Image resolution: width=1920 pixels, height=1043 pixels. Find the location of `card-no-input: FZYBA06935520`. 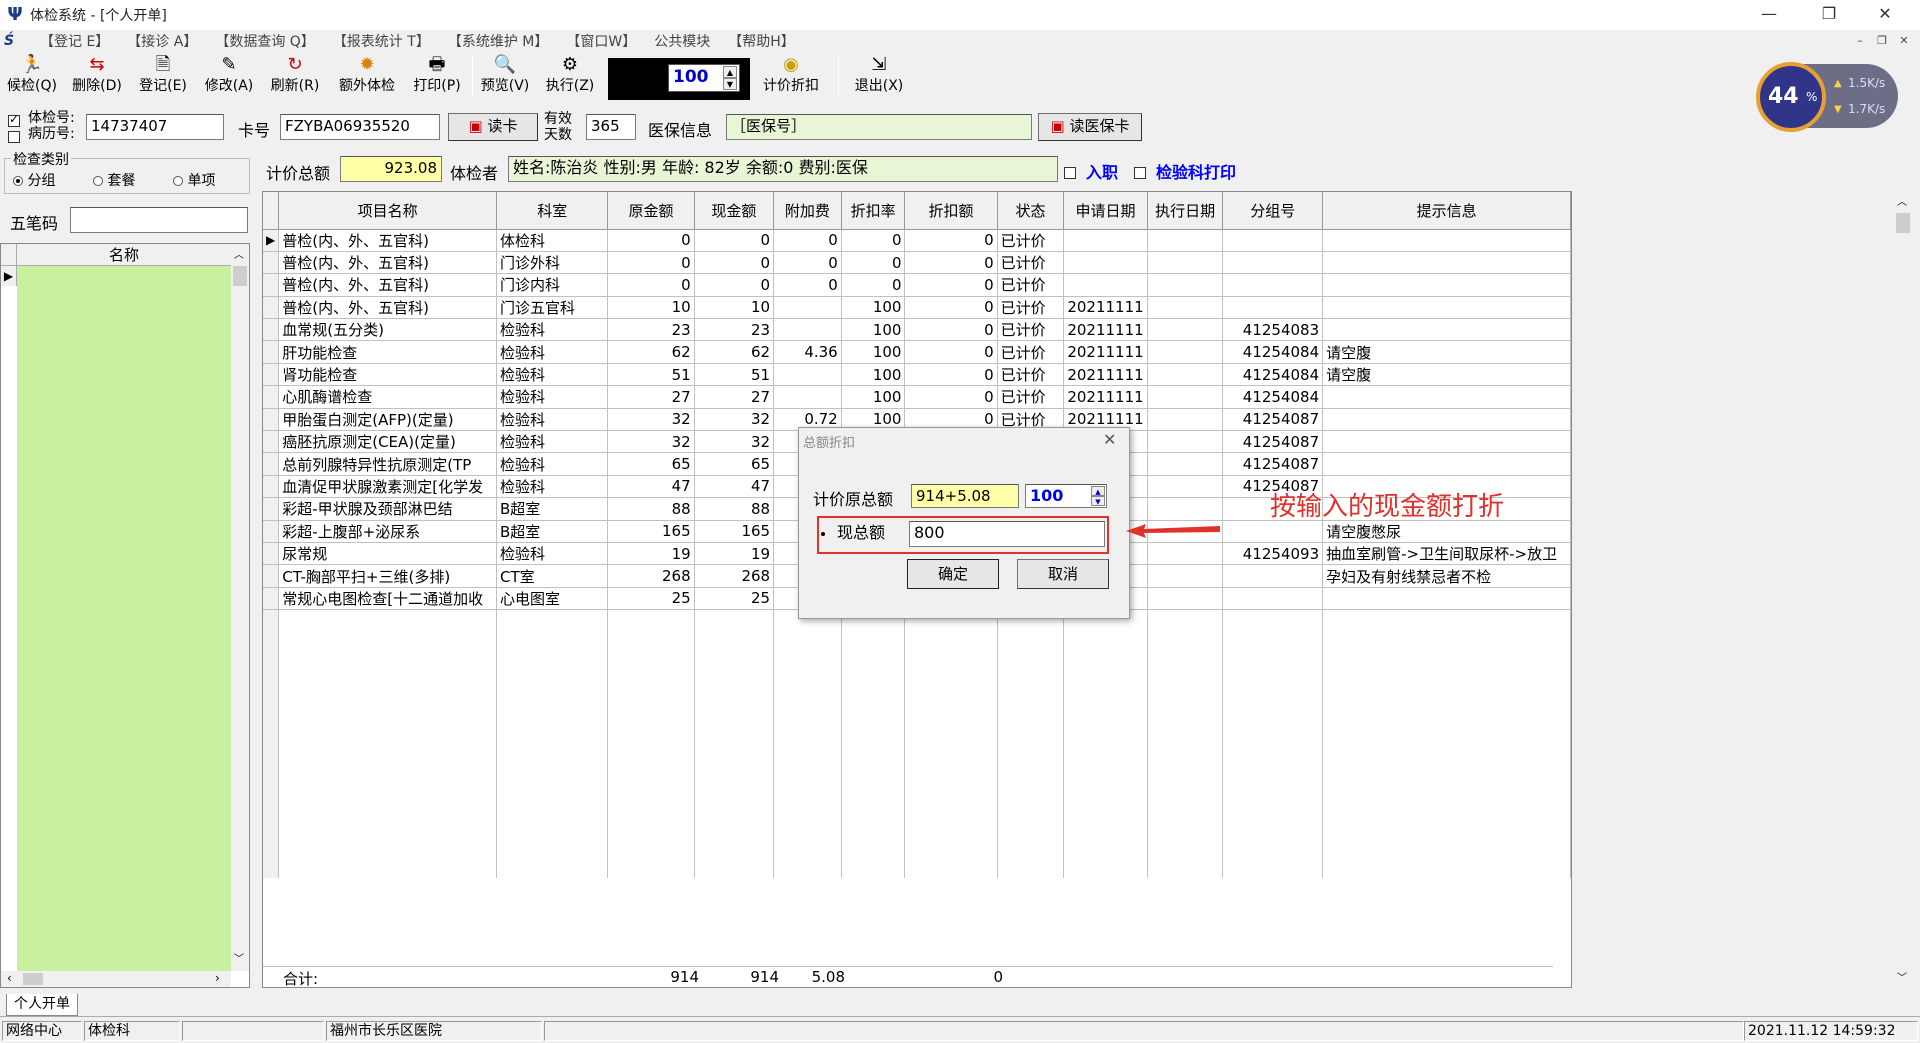

card-no-input: FZYBA06935520 is located at coordinates (360, 127).